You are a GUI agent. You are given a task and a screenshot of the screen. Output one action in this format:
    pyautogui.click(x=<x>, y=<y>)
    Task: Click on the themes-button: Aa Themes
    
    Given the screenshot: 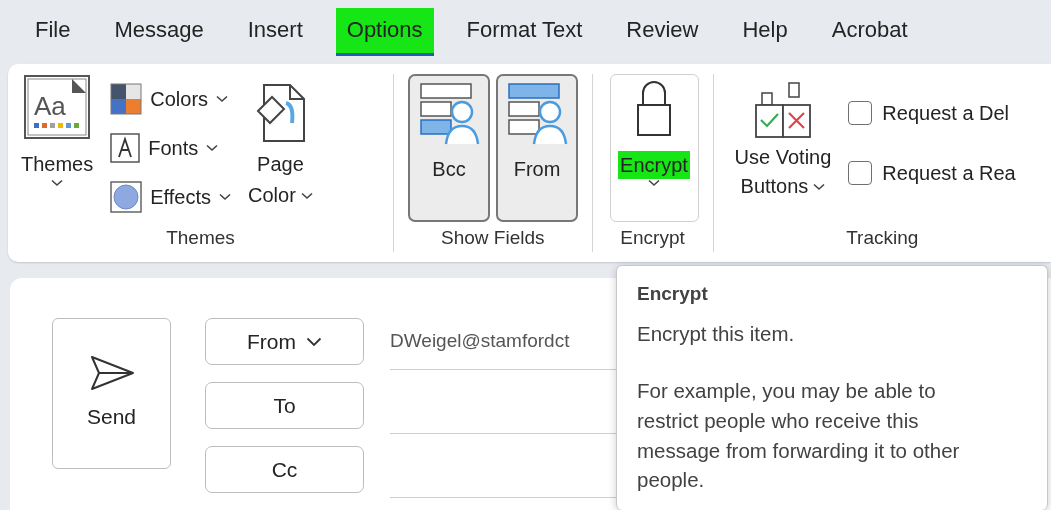 What is the action you would take?
    pyautogui.click(x=57, y=148)
    